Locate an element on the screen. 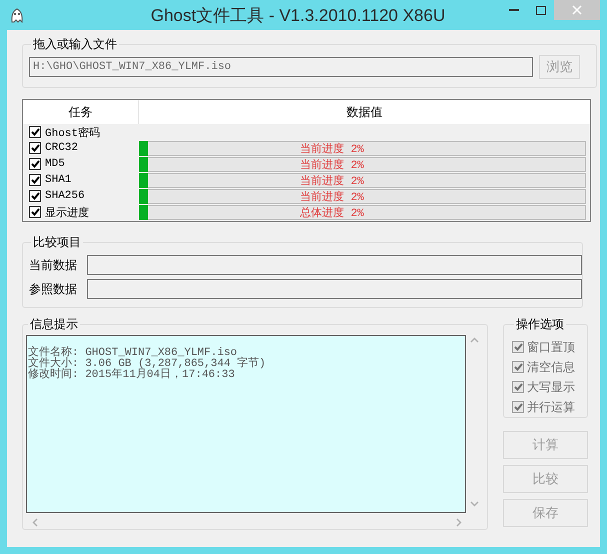  group-title: 操作选项 is located at coordinates (540, 324).